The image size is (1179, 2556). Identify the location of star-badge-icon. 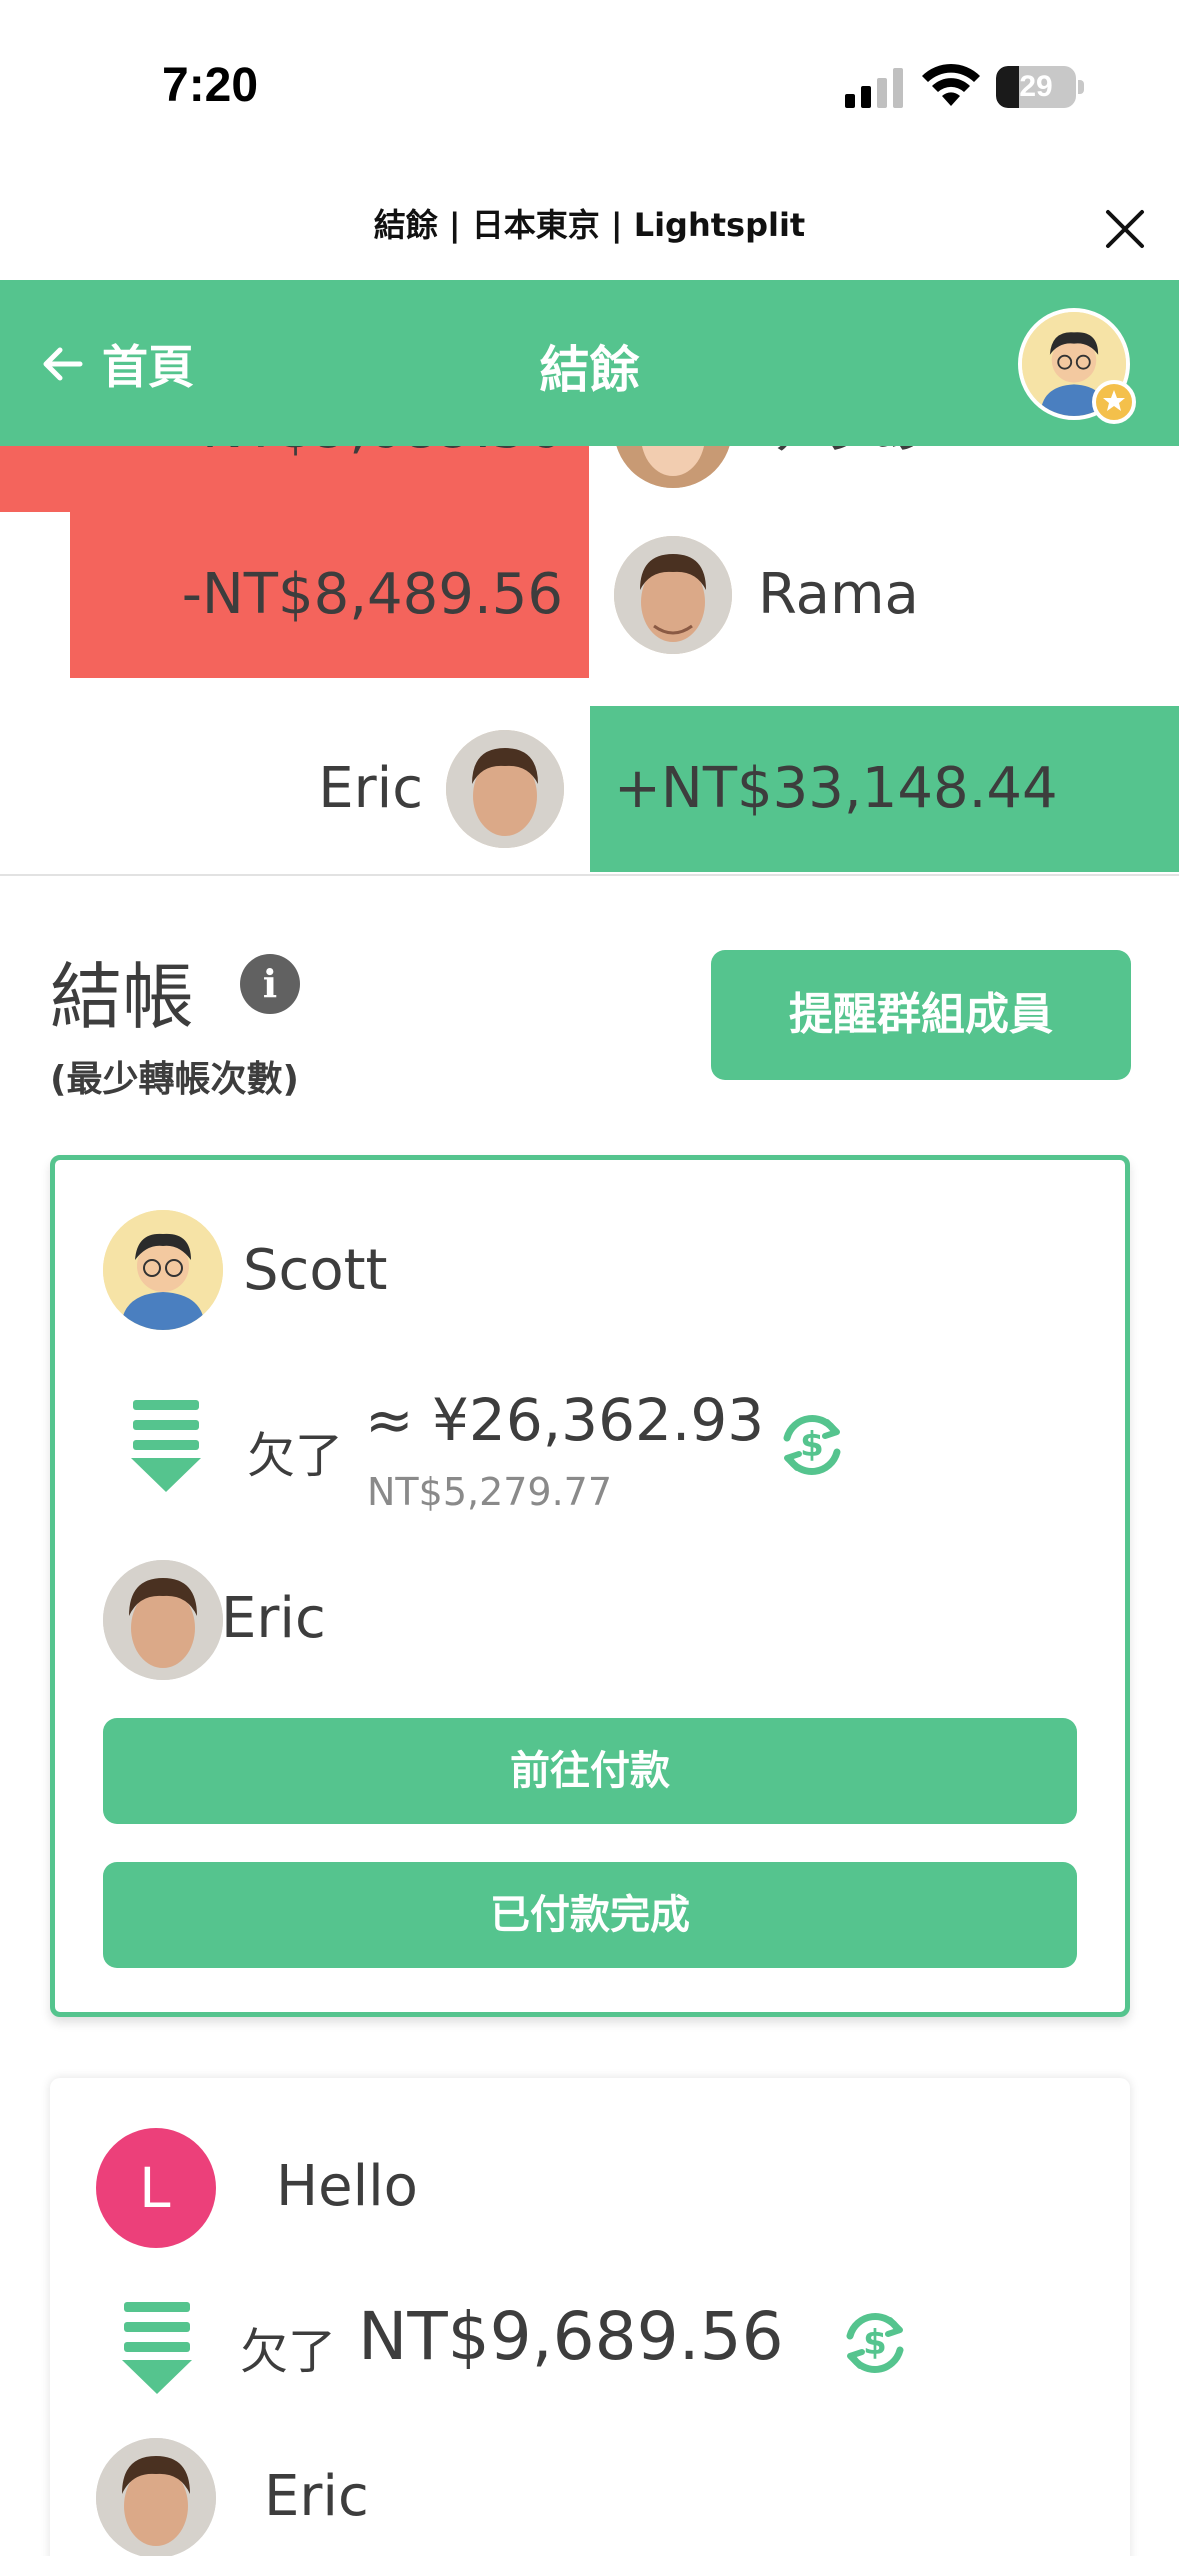
(1114, 402).